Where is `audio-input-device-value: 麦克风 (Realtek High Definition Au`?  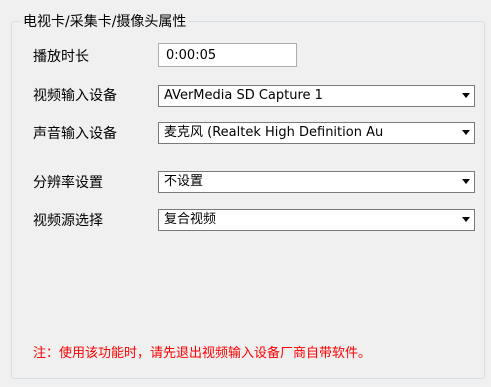
audio-input-device-value: 麦克风 (Realtek High Definition Au is located at coordinates (274, 132).